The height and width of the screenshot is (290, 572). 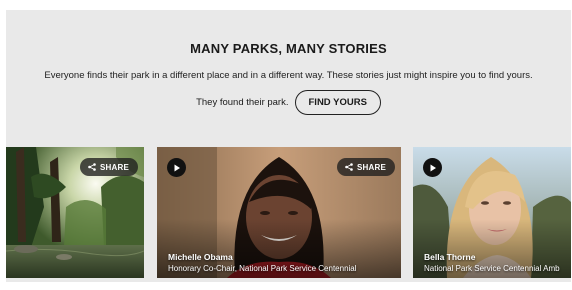 What do you see at coordinates (288, 48) in the screenshot?
I see `section-title: MANY PARKS, MANY STORIES` at bounding box center [288, 48].